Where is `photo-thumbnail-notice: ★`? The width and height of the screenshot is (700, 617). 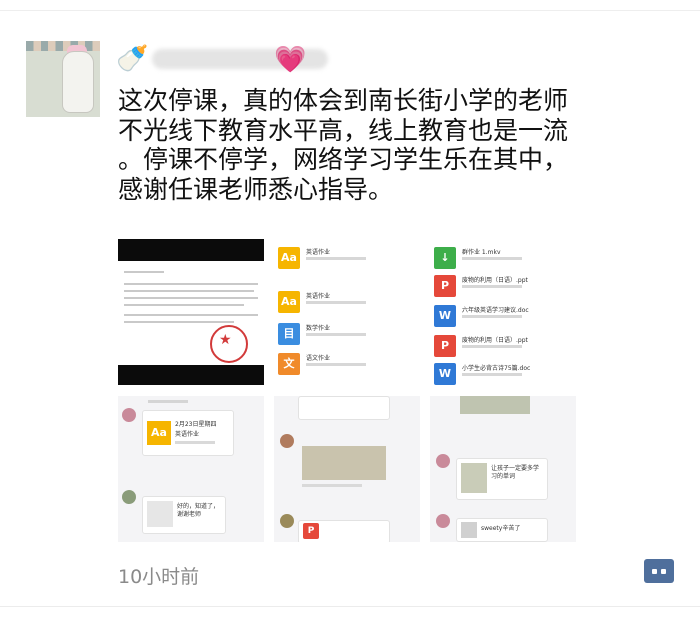
photo-thumbnail-notice: ★ is located at coordinates (191, 312).